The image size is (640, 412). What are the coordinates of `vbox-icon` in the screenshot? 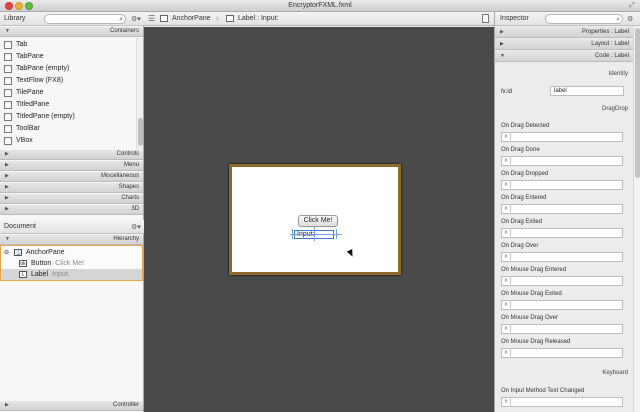 It's located at (8, 141).